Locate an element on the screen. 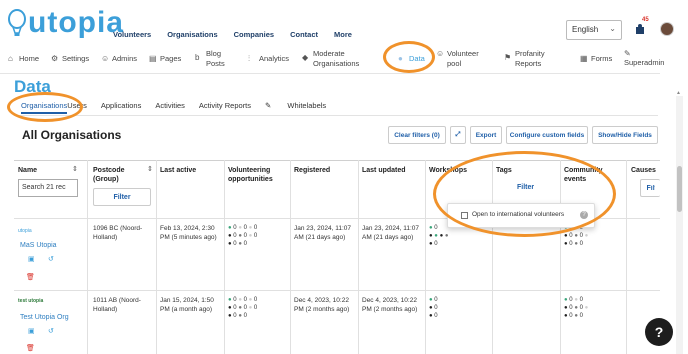  header-last-updated: Last updated is located at coordinates (384, 170).